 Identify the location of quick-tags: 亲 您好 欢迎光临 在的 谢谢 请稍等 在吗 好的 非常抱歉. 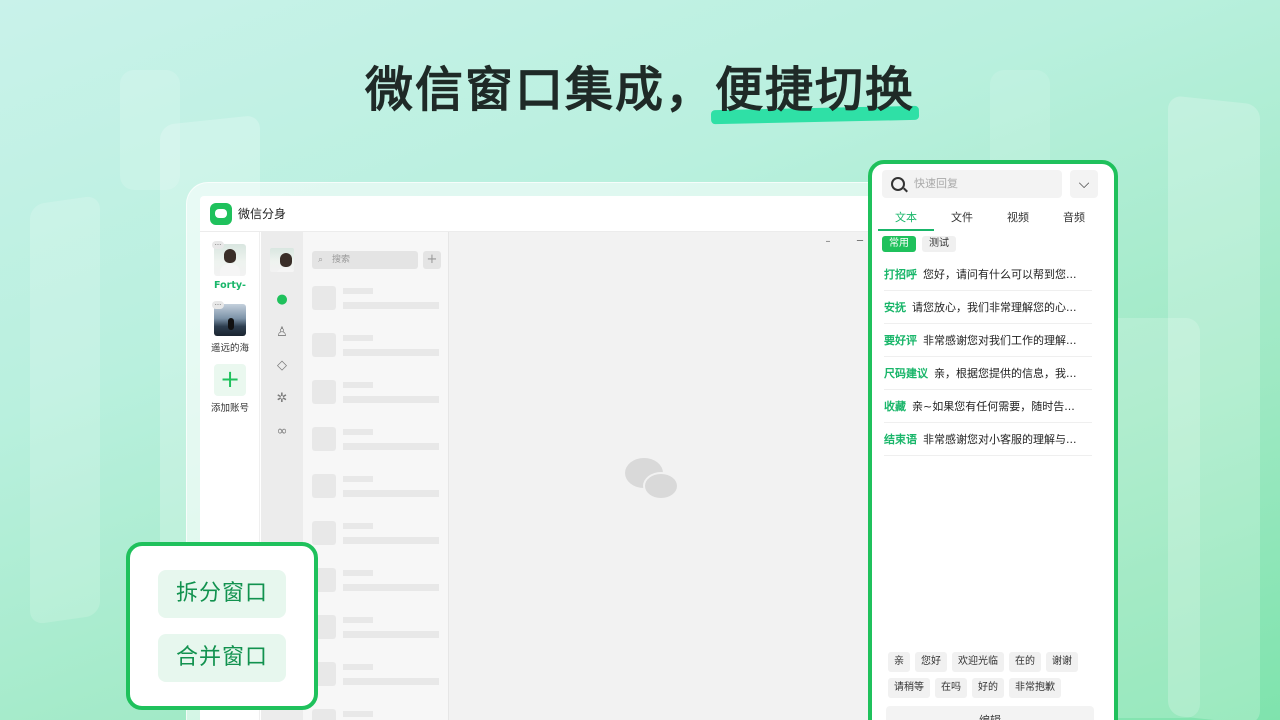
(995, 678).